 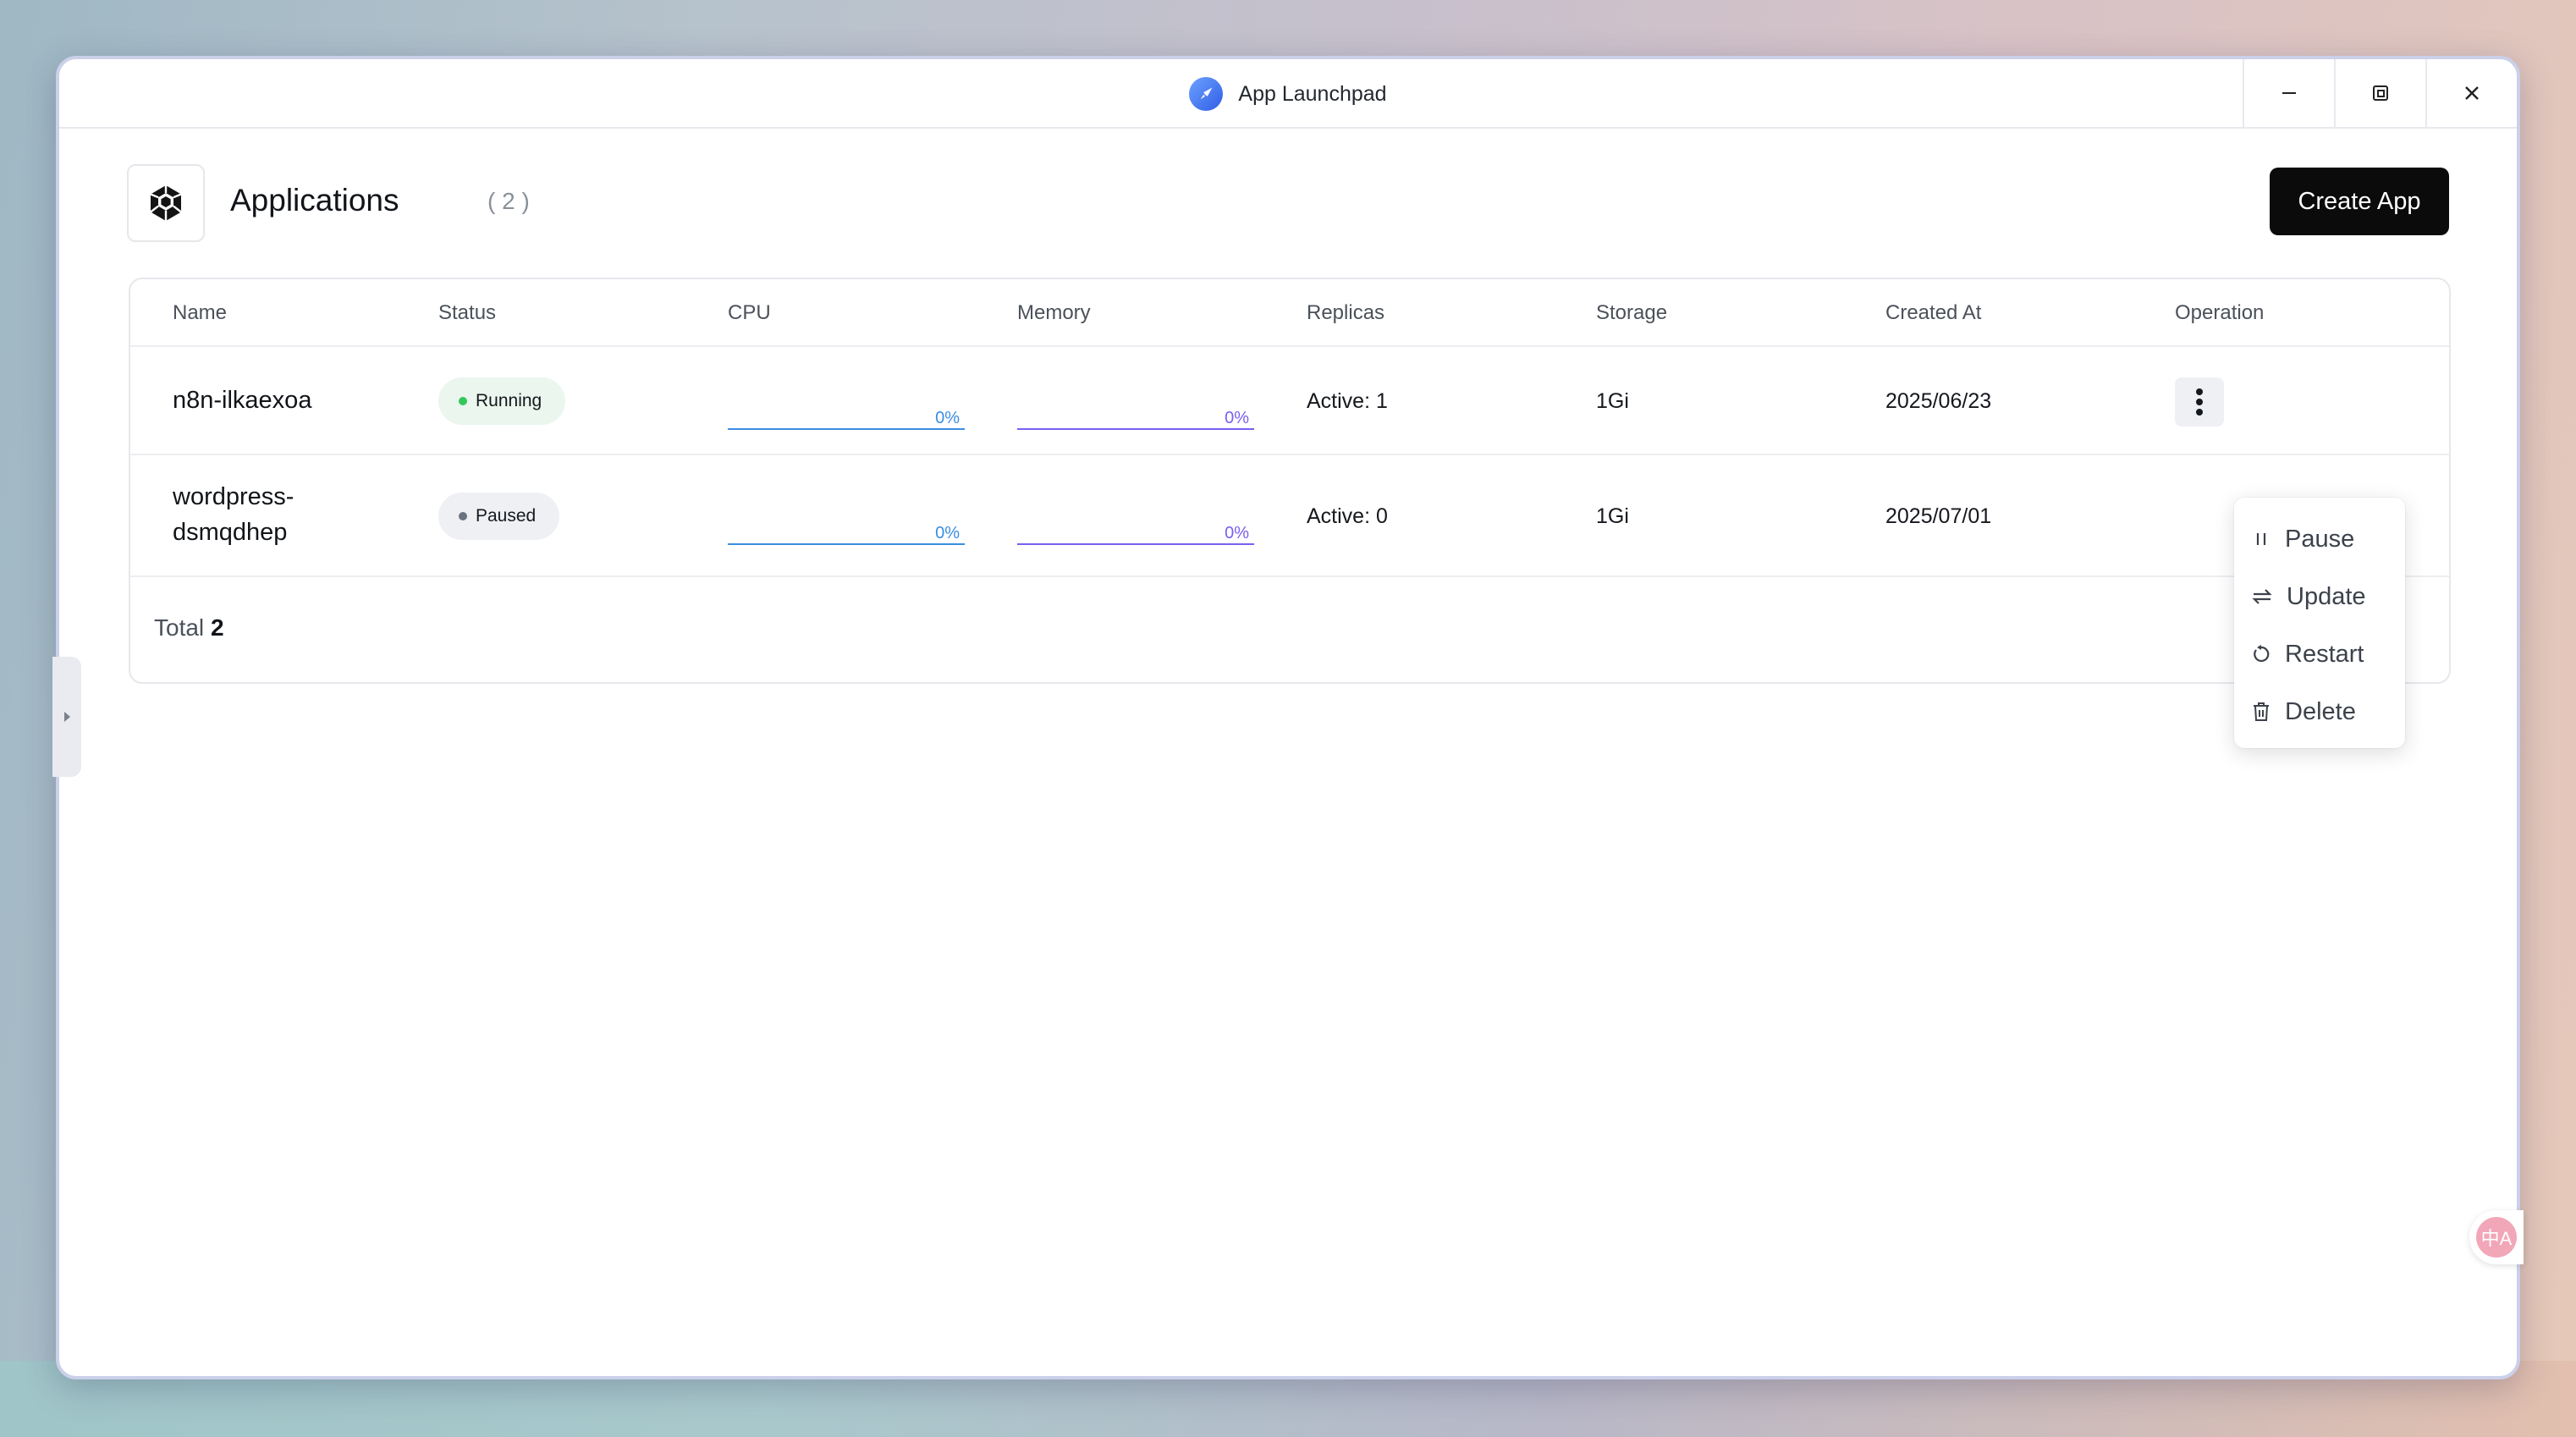 I want to click on swap-icon, so click(x=2262, y=596).